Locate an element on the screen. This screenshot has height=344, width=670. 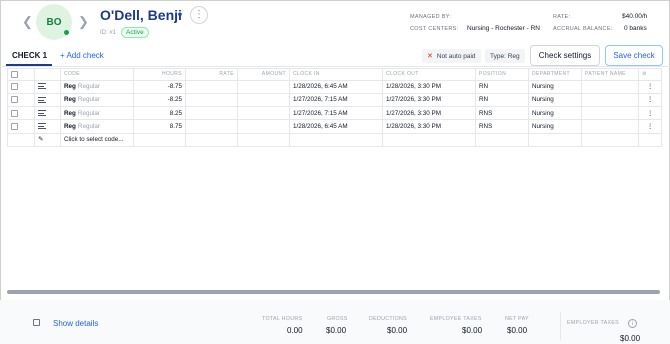
caret-down-icon: ▼ is located at coordinates (180, 15).